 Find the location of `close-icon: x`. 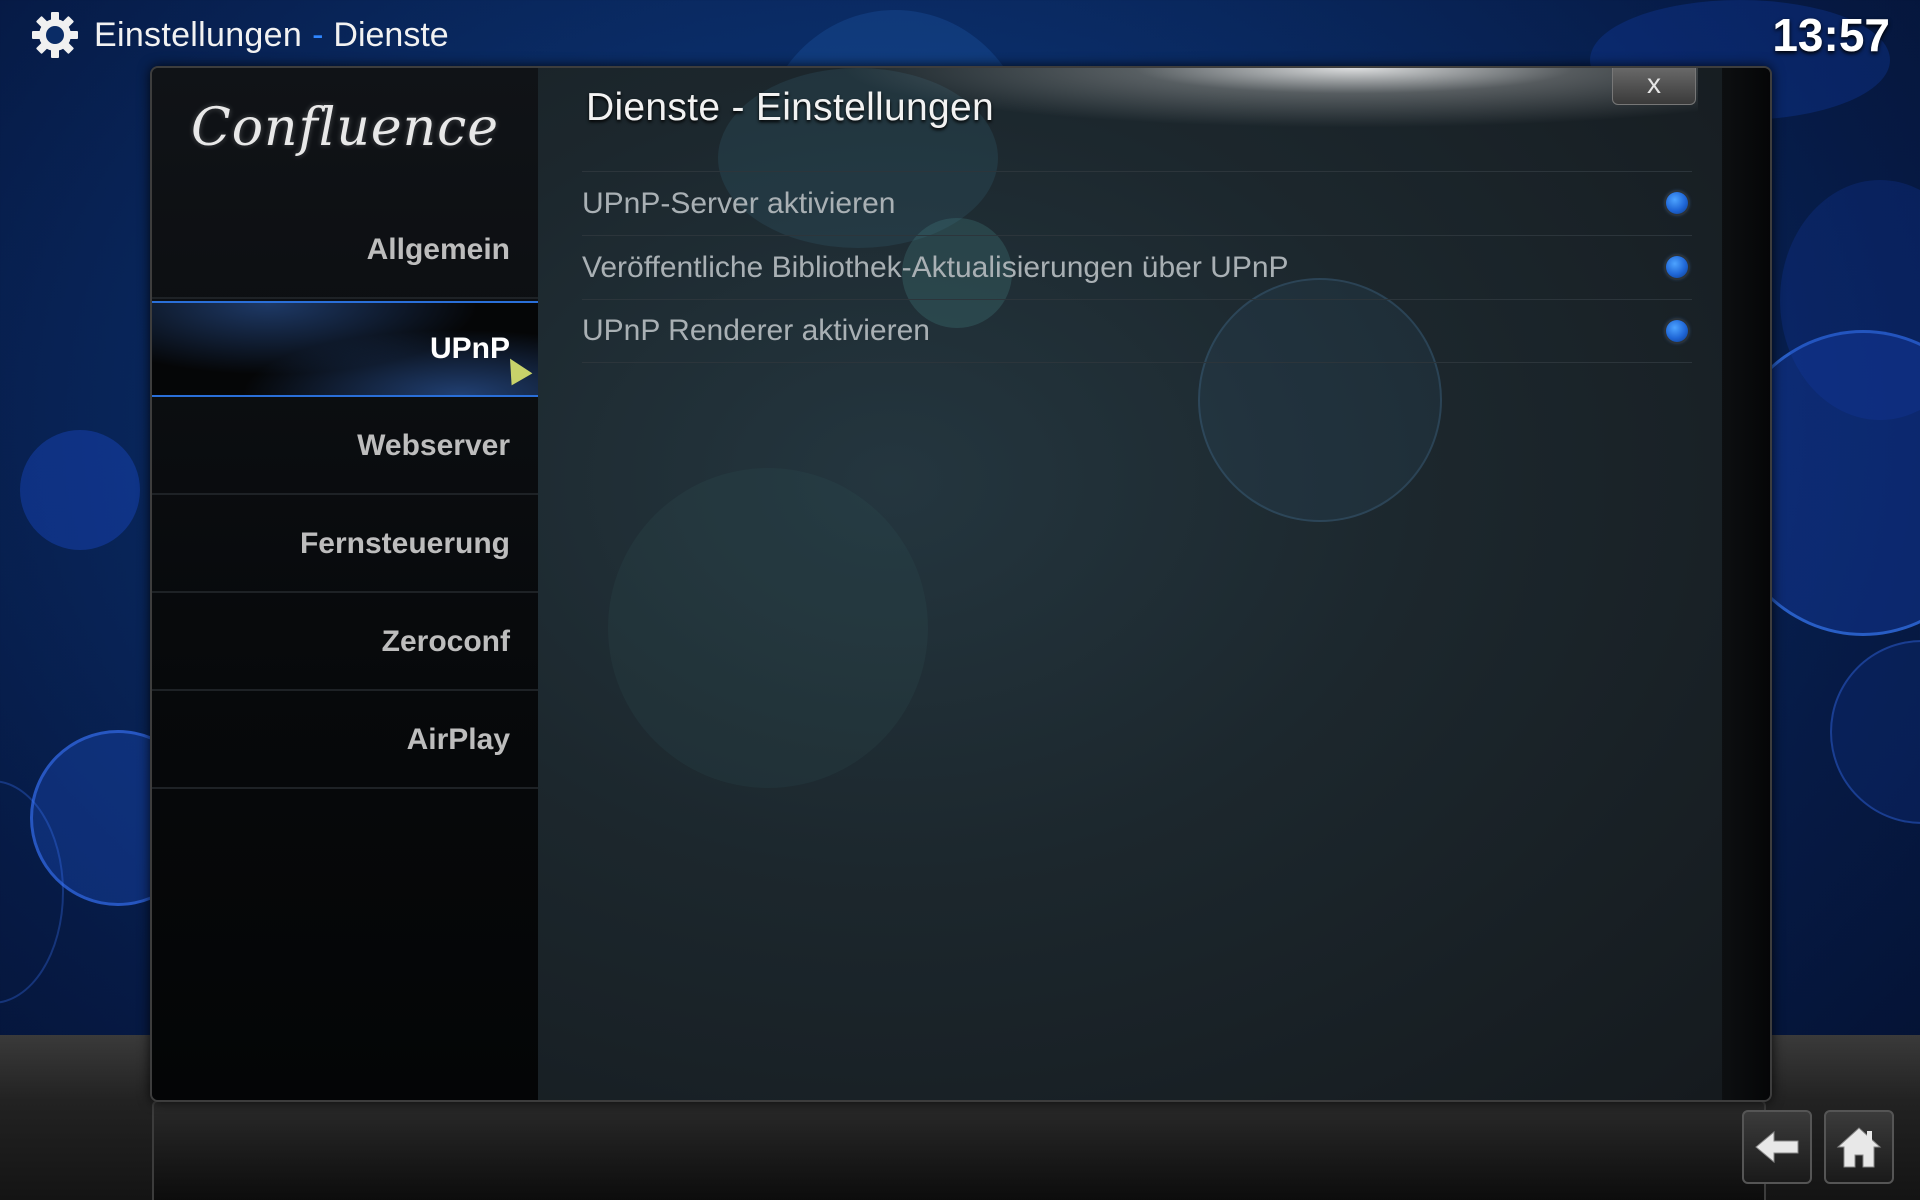

close-icon: x is located at coordinates (1654, 83).